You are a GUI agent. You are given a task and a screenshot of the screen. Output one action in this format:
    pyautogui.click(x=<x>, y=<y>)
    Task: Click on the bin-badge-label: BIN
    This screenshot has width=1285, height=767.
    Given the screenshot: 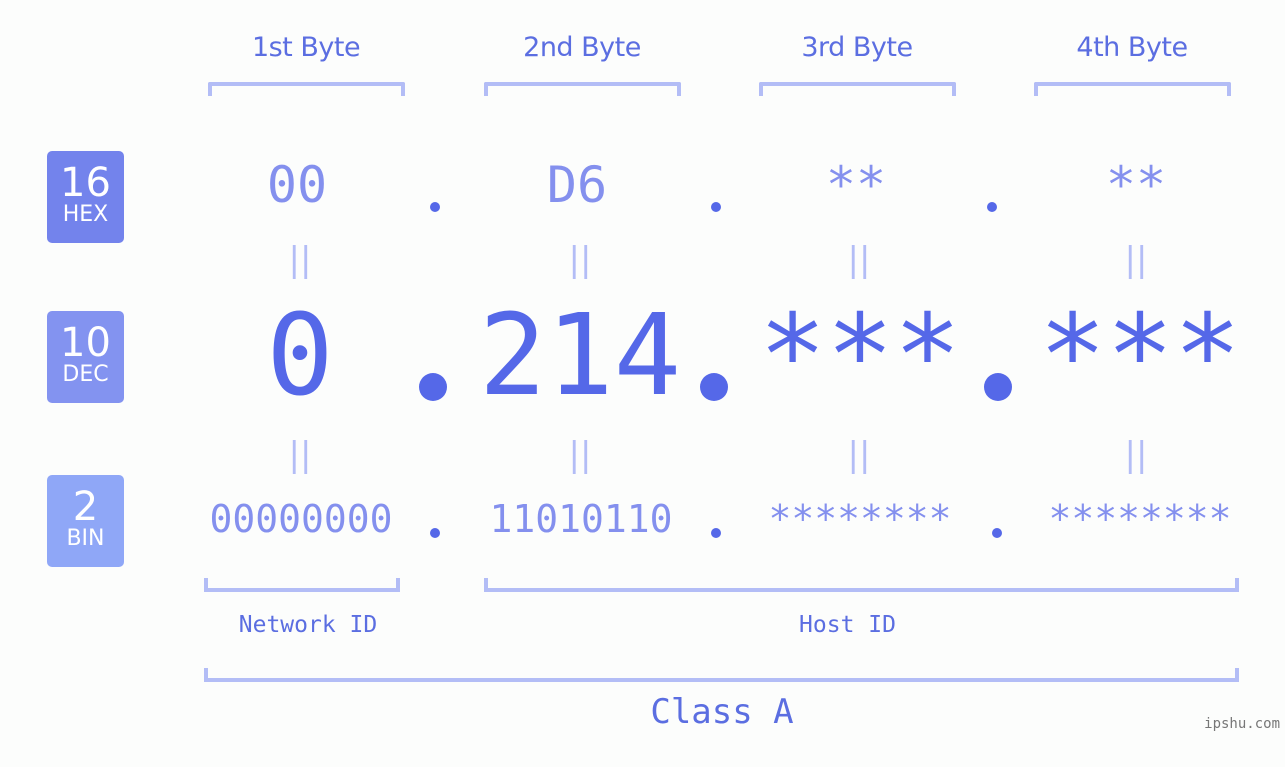 What is the action you would take?
    pyautogui.click(x=85, y=538)
    